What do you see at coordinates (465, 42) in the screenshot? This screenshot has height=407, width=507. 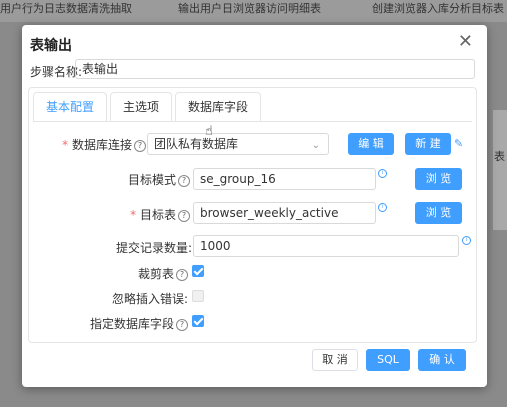 I see `close-icon: ✕` at bounding box center [465, 42].